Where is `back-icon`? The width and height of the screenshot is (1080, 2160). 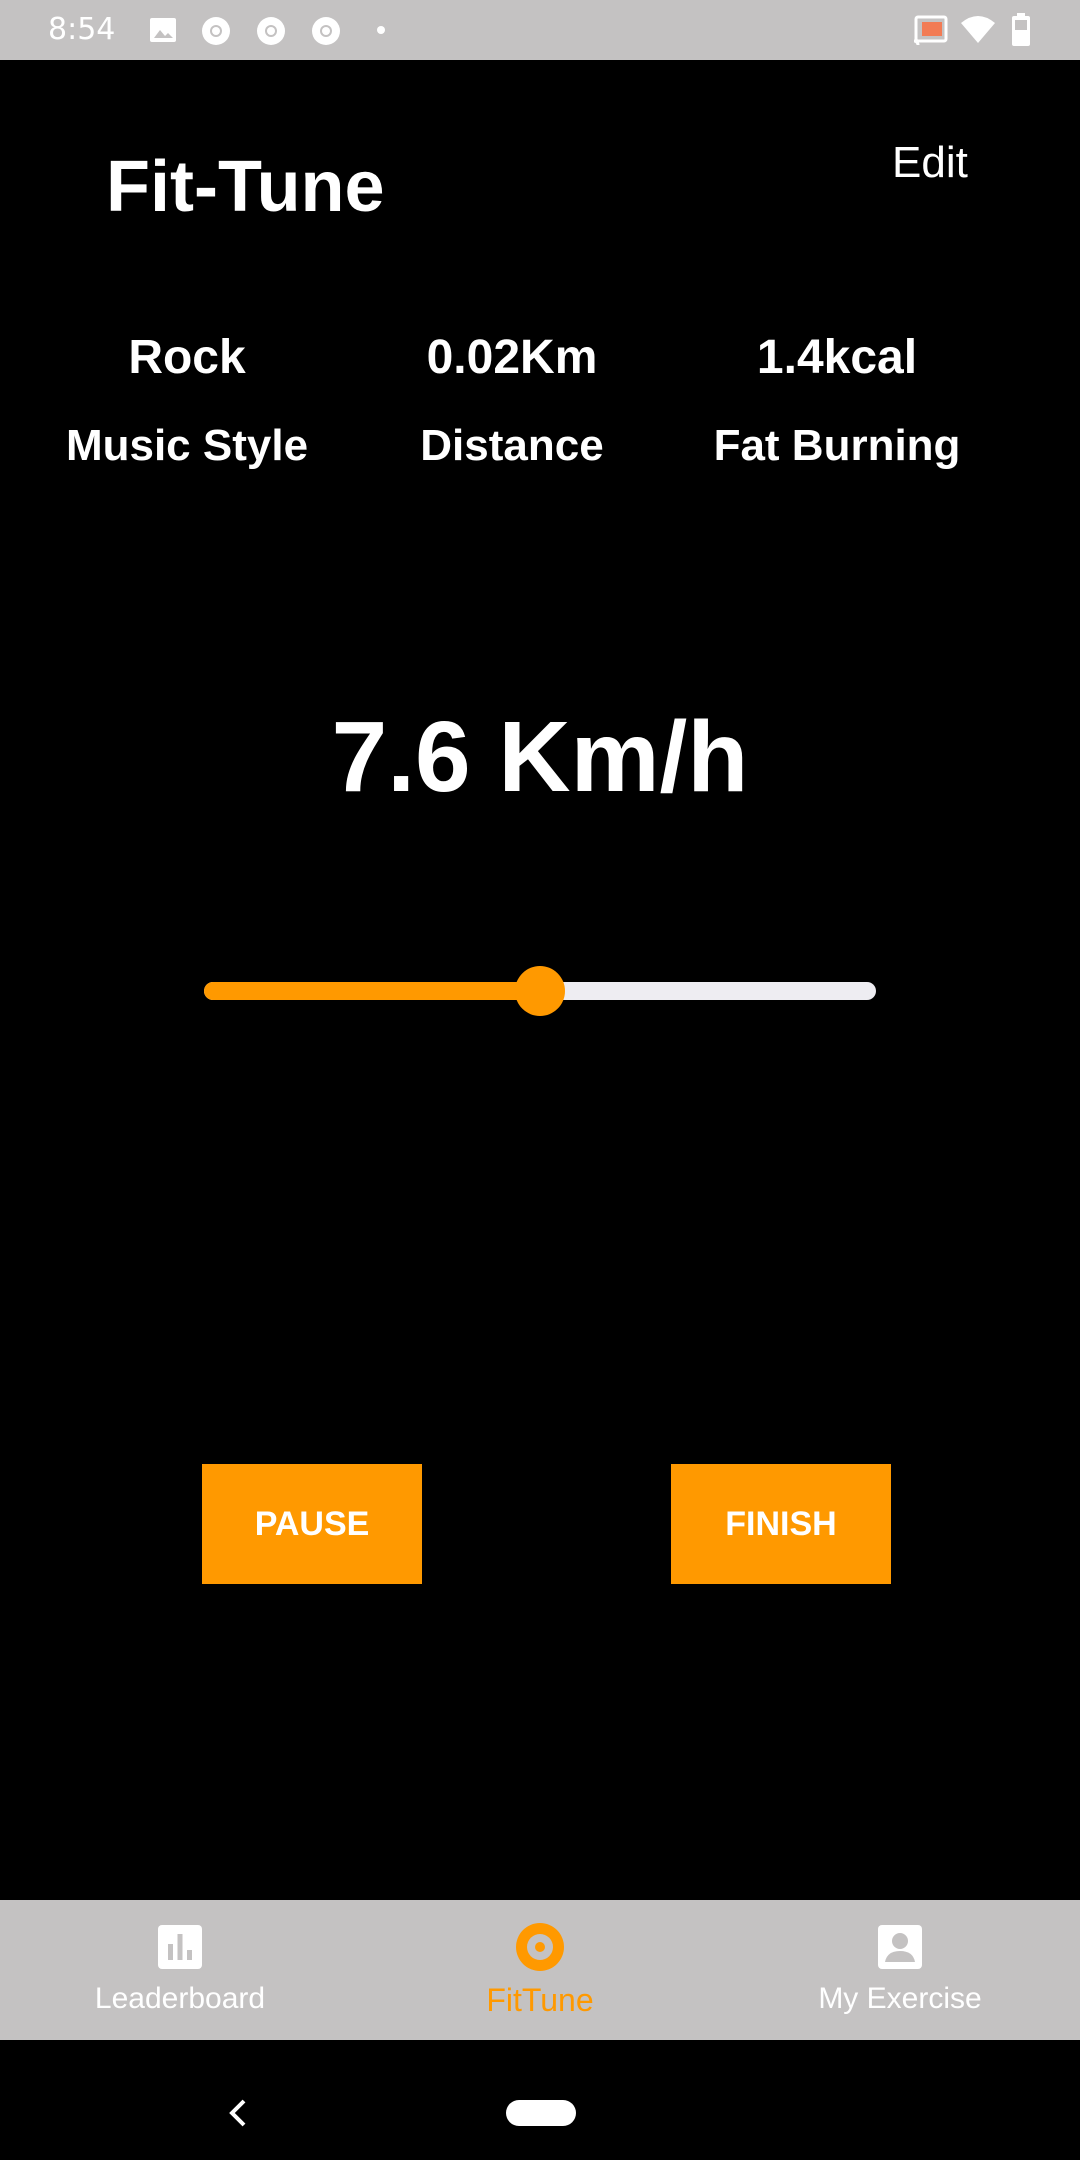
back-icon is located at coordinates (238, 2113).